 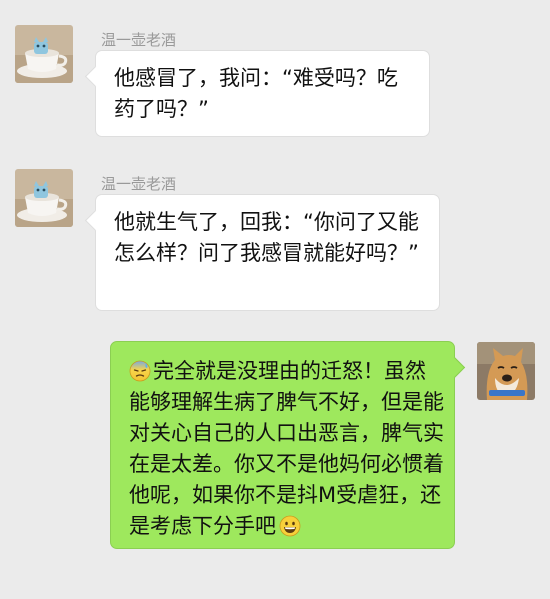 I want to click on message-bubble: 他感冒了，我问：“难受吗？吃药了吗？”, so click(x=262, y=93).